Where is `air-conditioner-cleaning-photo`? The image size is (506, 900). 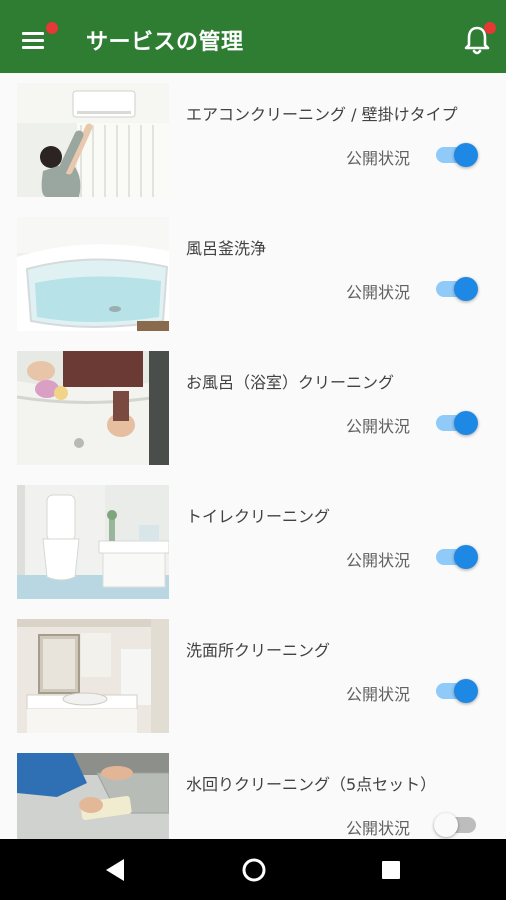 air-conditioner-cleaning-photo is located at coordinates (93, 140).